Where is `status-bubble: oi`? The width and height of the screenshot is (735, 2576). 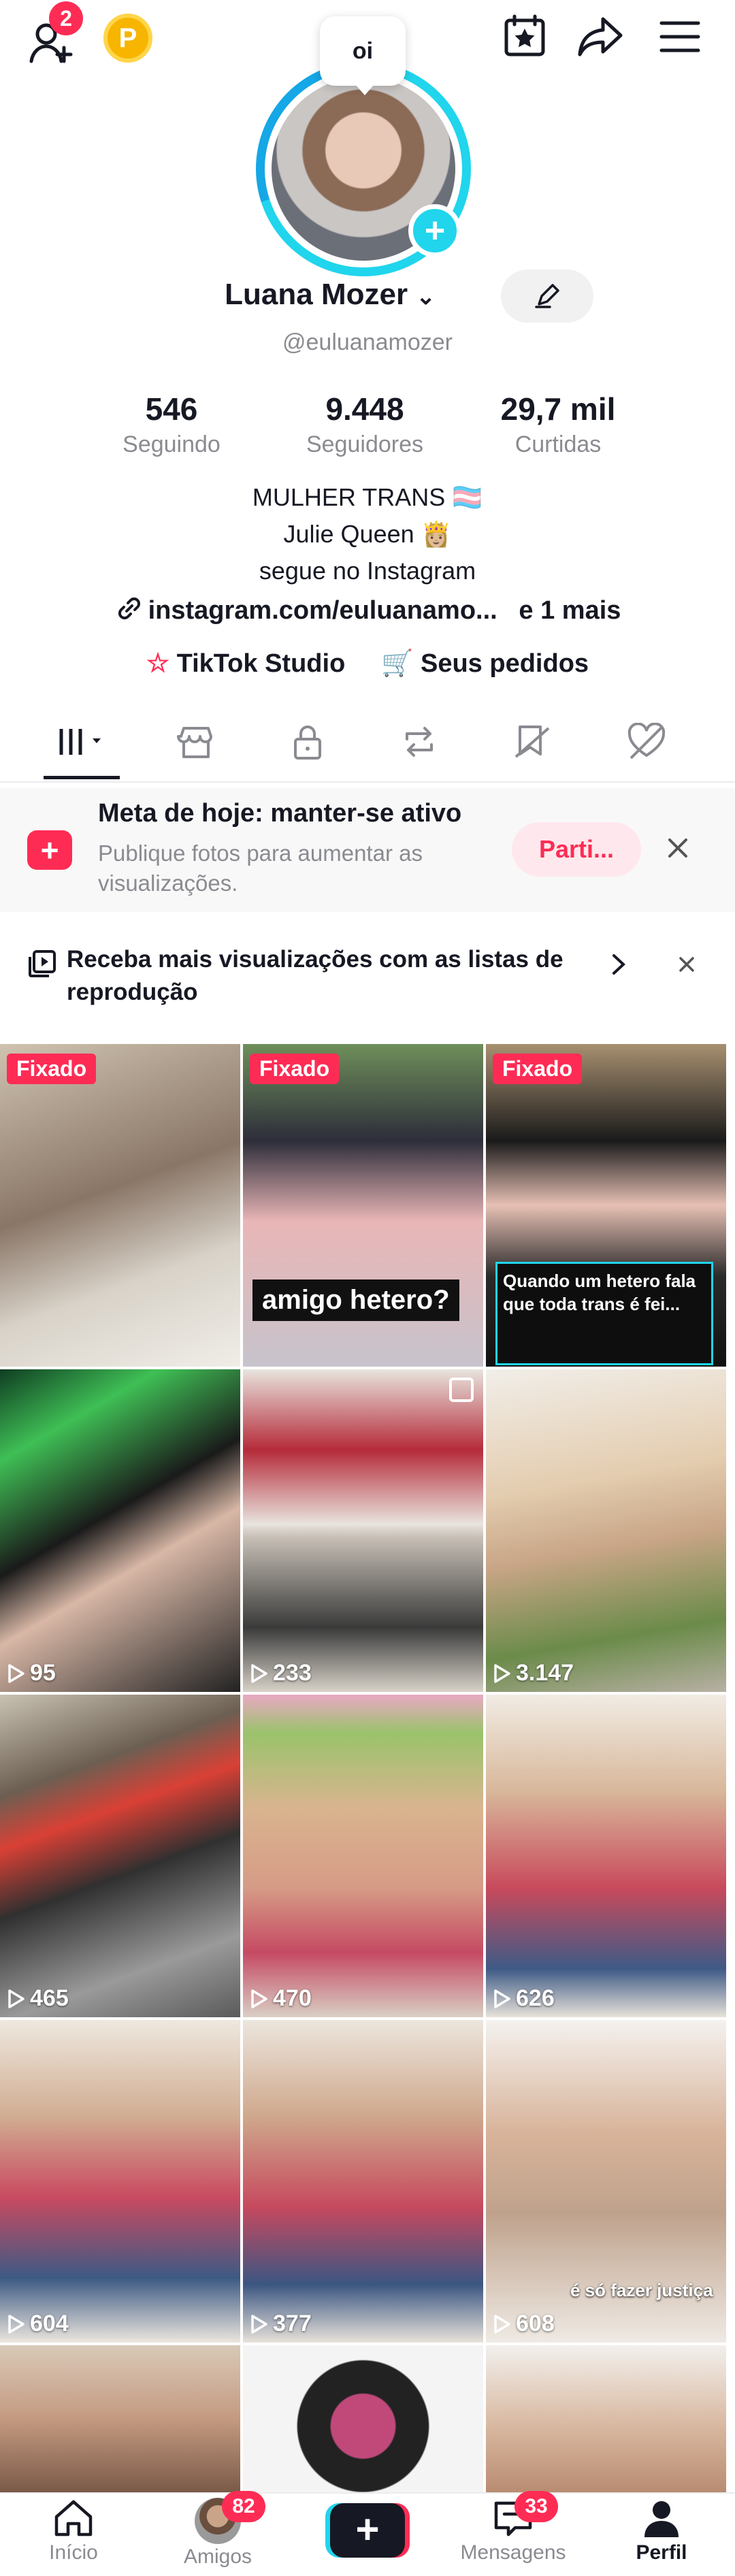 status-bubble: oi is located at coordinates (363, 55).